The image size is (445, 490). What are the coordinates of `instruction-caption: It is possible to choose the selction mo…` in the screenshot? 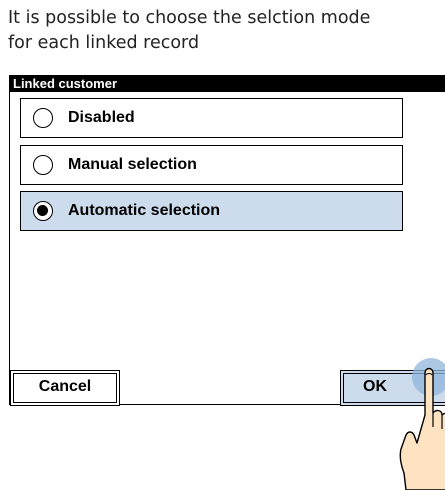 It's located at (226, 31).